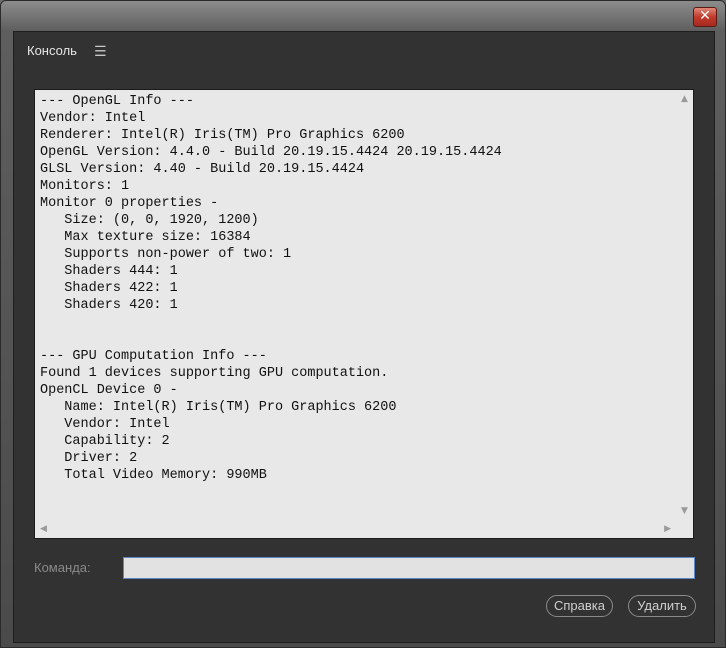 This screenshot has height=648, width=726. What do you see at coordinates (109, 390) in the screenshot?
I see `console-line: OpenCL Device 0 -` at bounding box center [109, 390].